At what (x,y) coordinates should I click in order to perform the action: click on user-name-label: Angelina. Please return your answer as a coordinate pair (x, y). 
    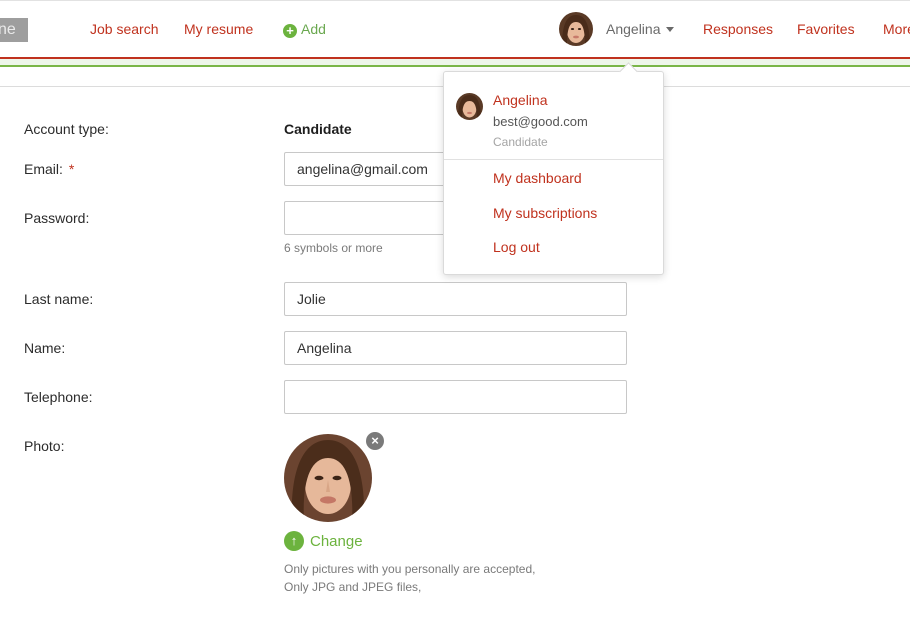
    Looking at the image, I should click on (633, 29).